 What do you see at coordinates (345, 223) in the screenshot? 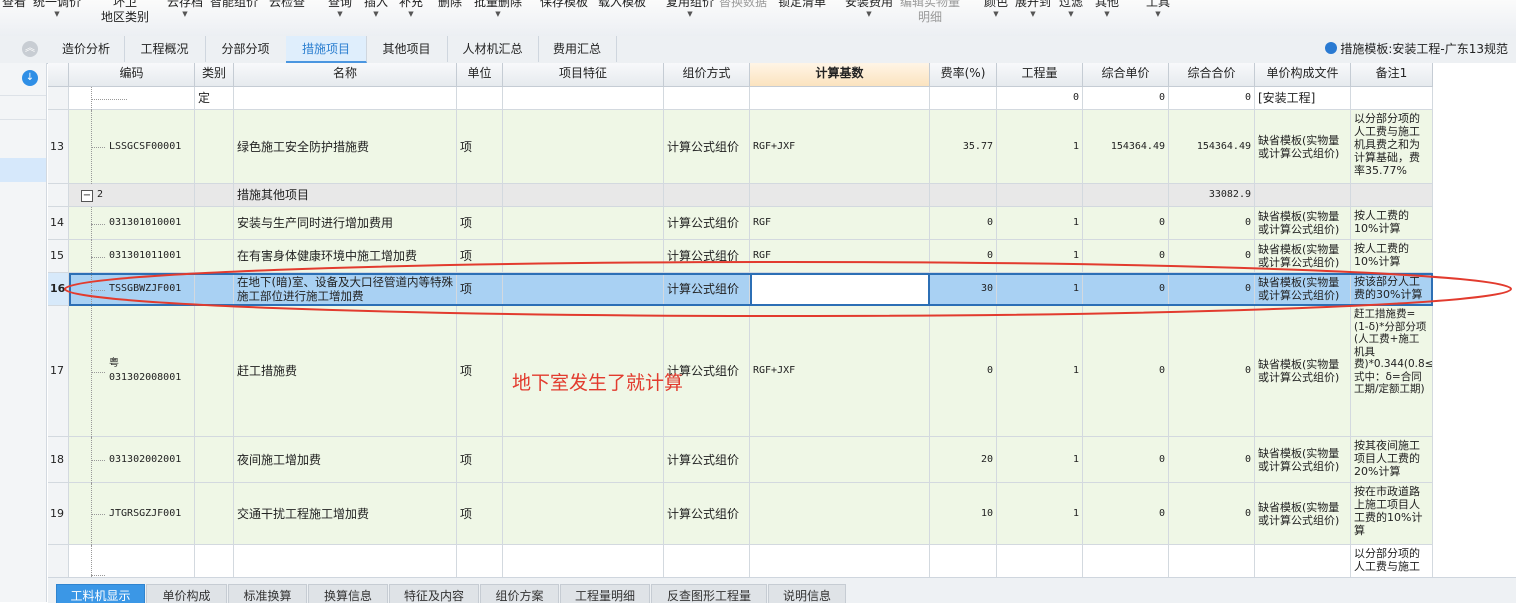
I see `cell-name: 安装与生产同时进行增加费用` at bounding box center [345, 223].